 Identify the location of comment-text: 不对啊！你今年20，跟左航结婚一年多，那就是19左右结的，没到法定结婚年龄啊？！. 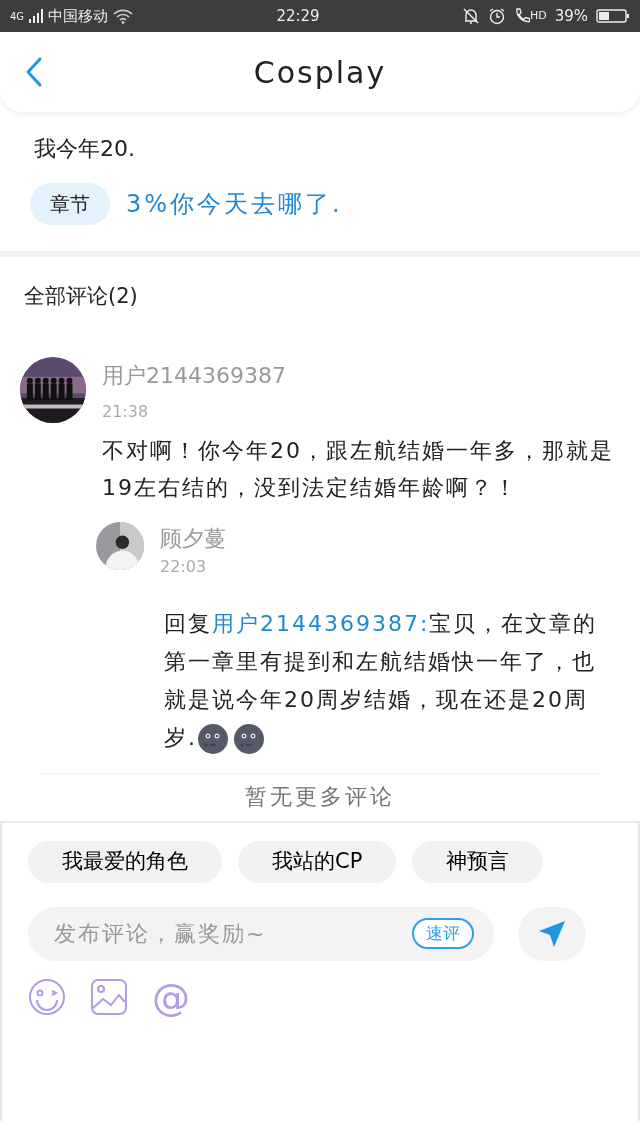
(358, 469).